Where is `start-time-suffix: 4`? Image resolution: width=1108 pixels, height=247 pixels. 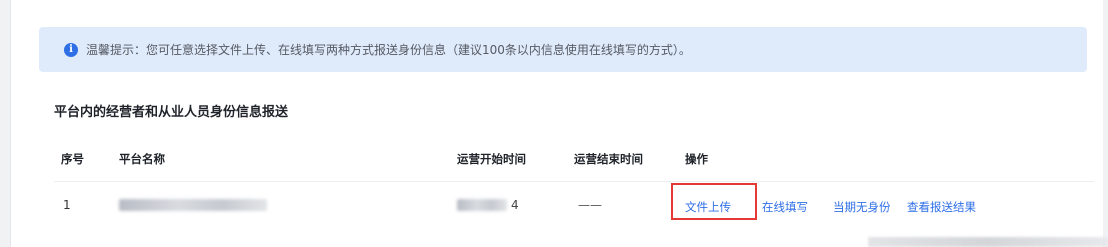 start-time-suffix: 4 is located at coordinates (515, 205).